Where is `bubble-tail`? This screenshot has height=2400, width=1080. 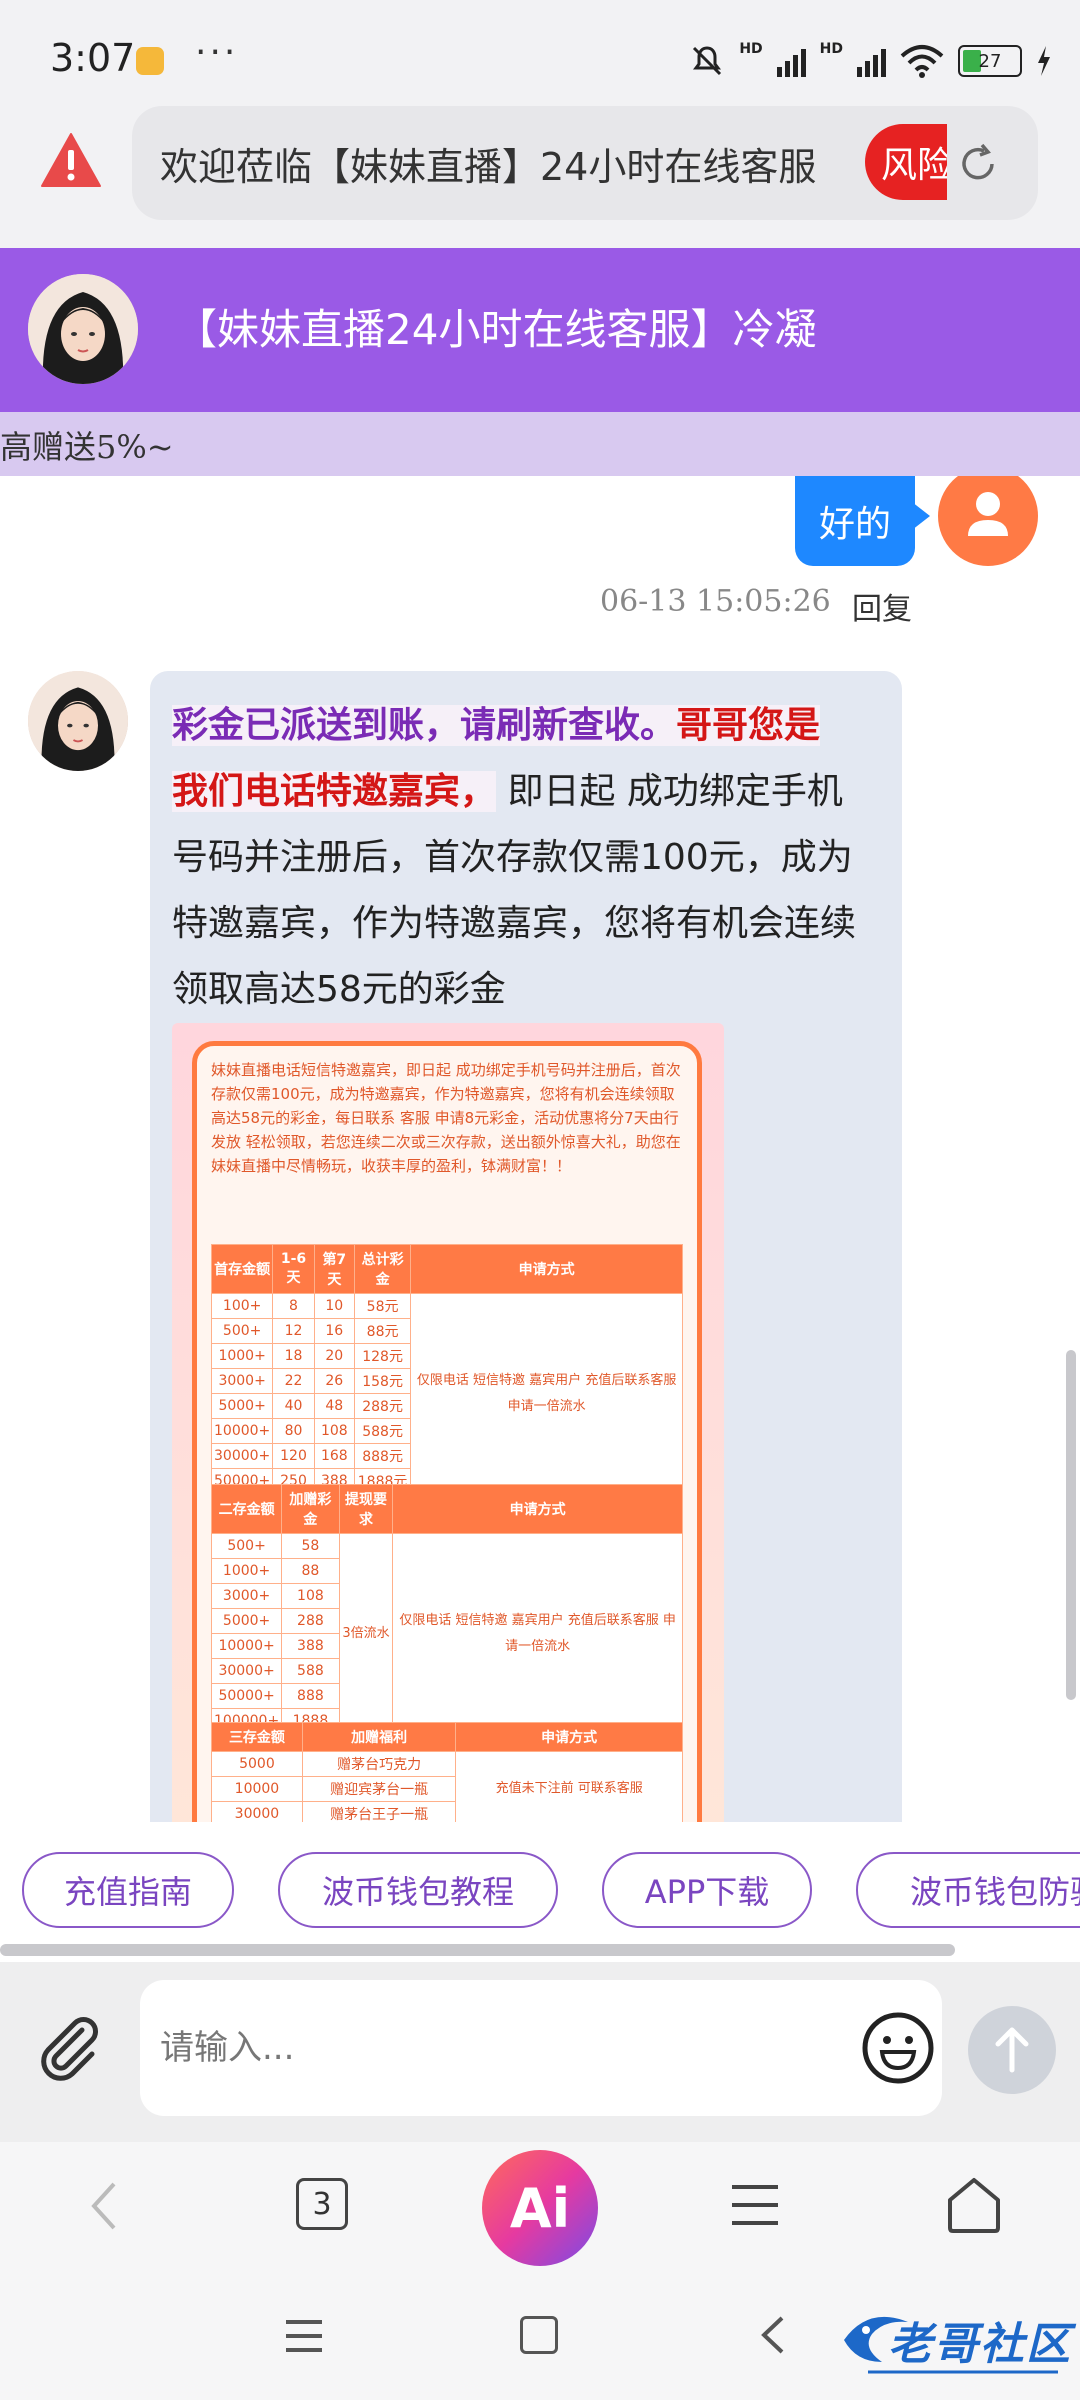
bubble-tail is located at coordinates (921, 516).